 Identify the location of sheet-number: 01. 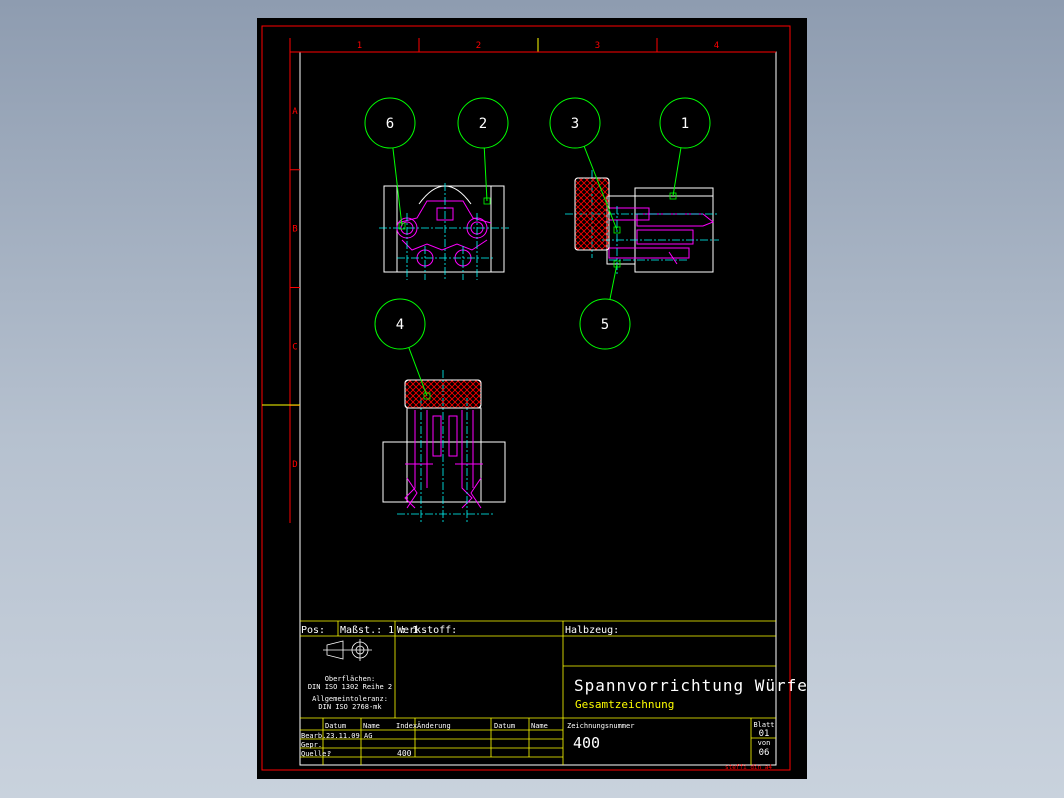
(764, 734).